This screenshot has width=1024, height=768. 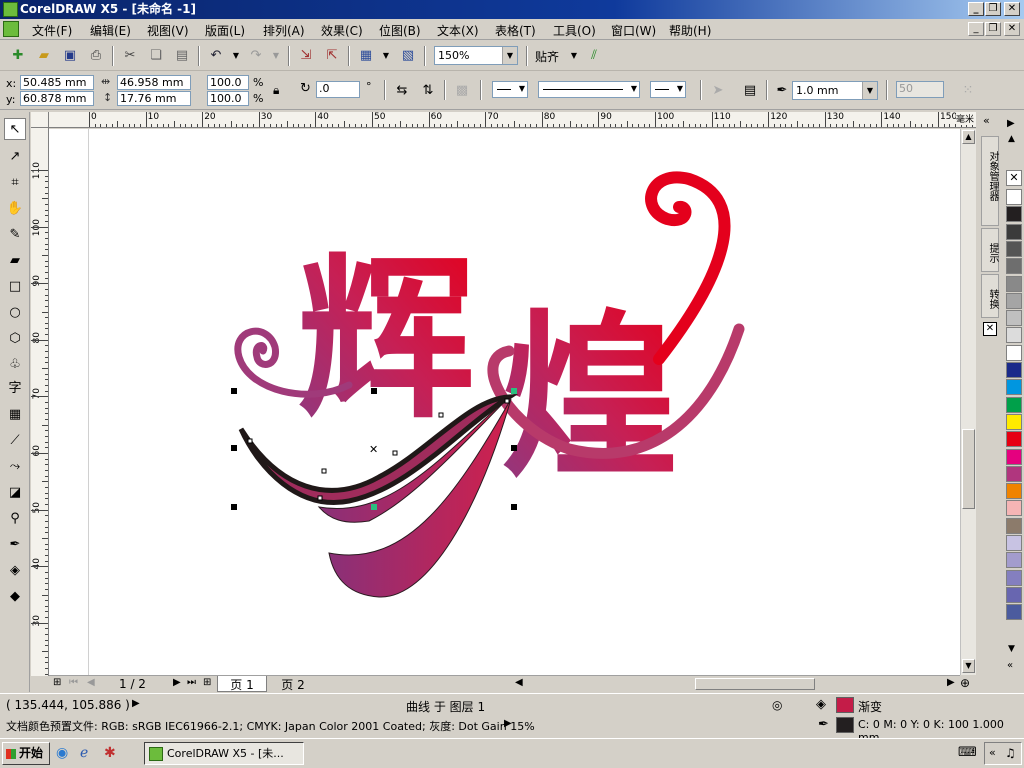 I want to click on volume-icon: ♫, so click(x=1010, y=753).